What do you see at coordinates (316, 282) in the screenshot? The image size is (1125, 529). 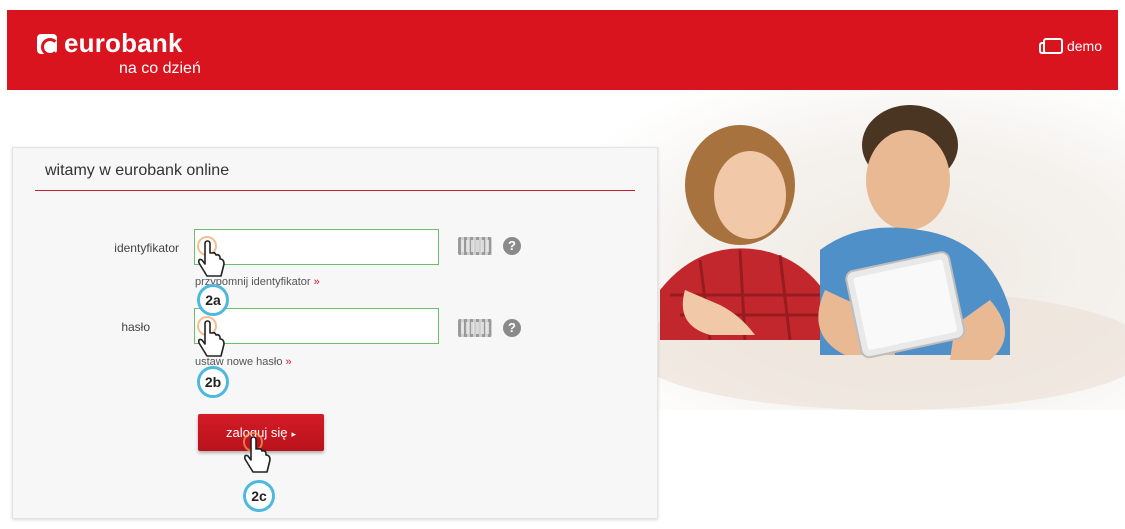 I see `remind-identifier-link-arrow: »` at bounding box center [316, 282].